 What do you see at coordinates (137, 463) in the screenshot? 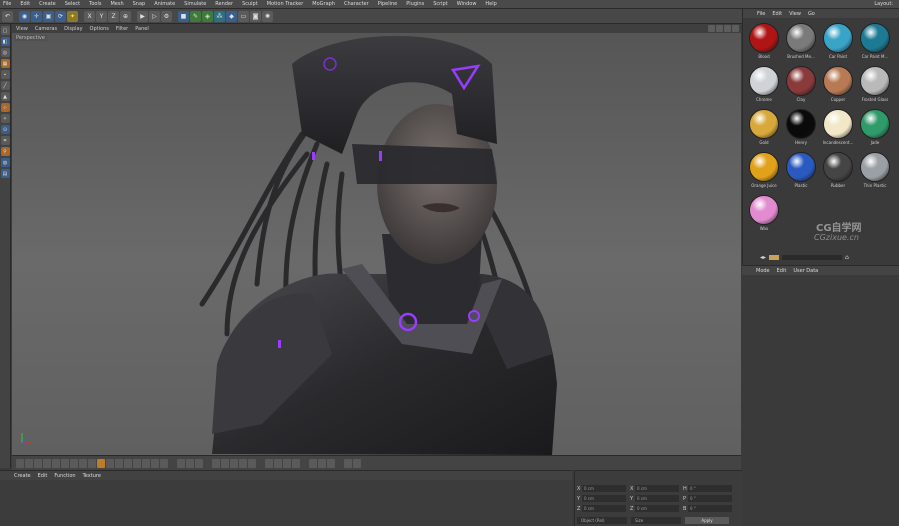
I see `play-icon` at bounding box center [137, 463].